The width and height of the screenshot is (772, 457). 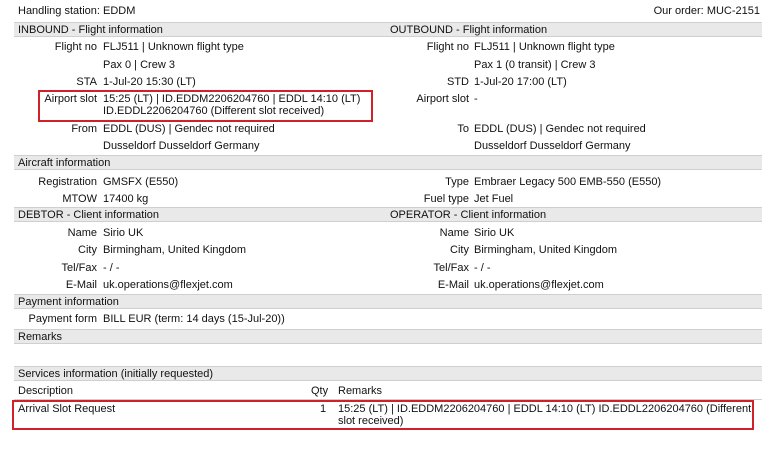 I want to click on outbound-slot-label: Airport slot, so click(x=442, y=99).